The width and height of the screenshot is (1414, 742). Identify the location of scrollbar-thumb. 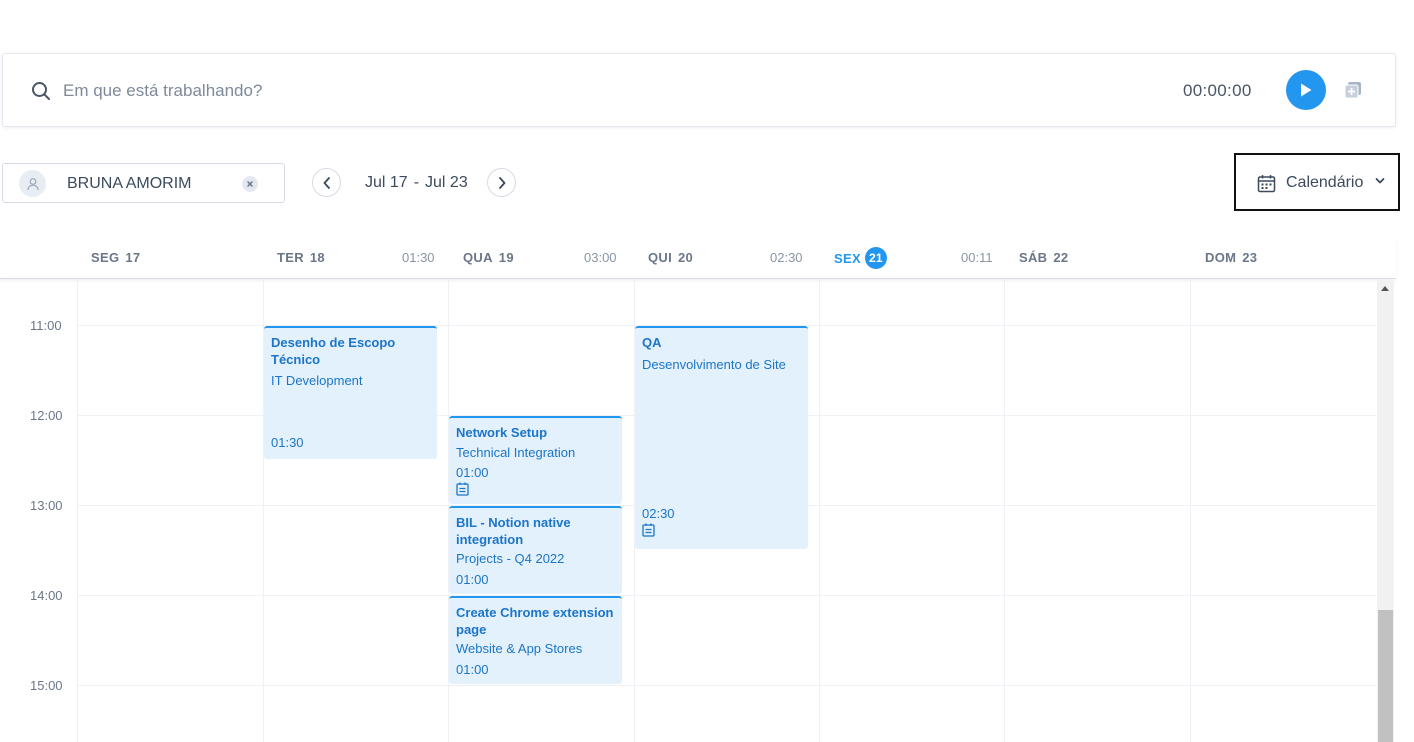
(1385, 676).